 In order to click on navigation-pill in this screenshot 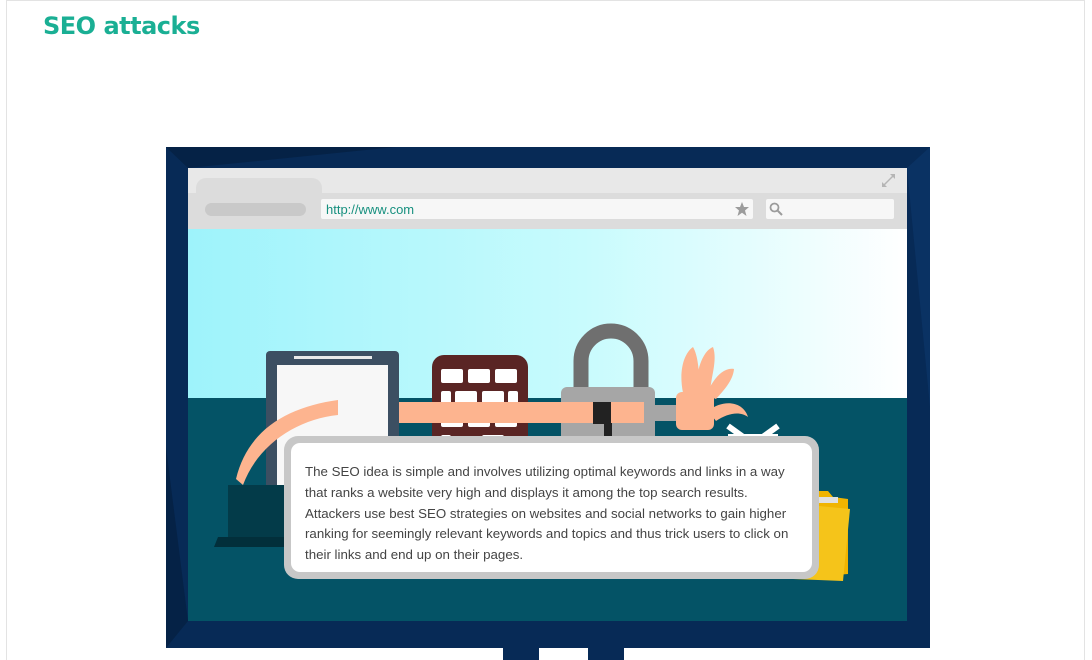, I will do `click(255, 209)`.